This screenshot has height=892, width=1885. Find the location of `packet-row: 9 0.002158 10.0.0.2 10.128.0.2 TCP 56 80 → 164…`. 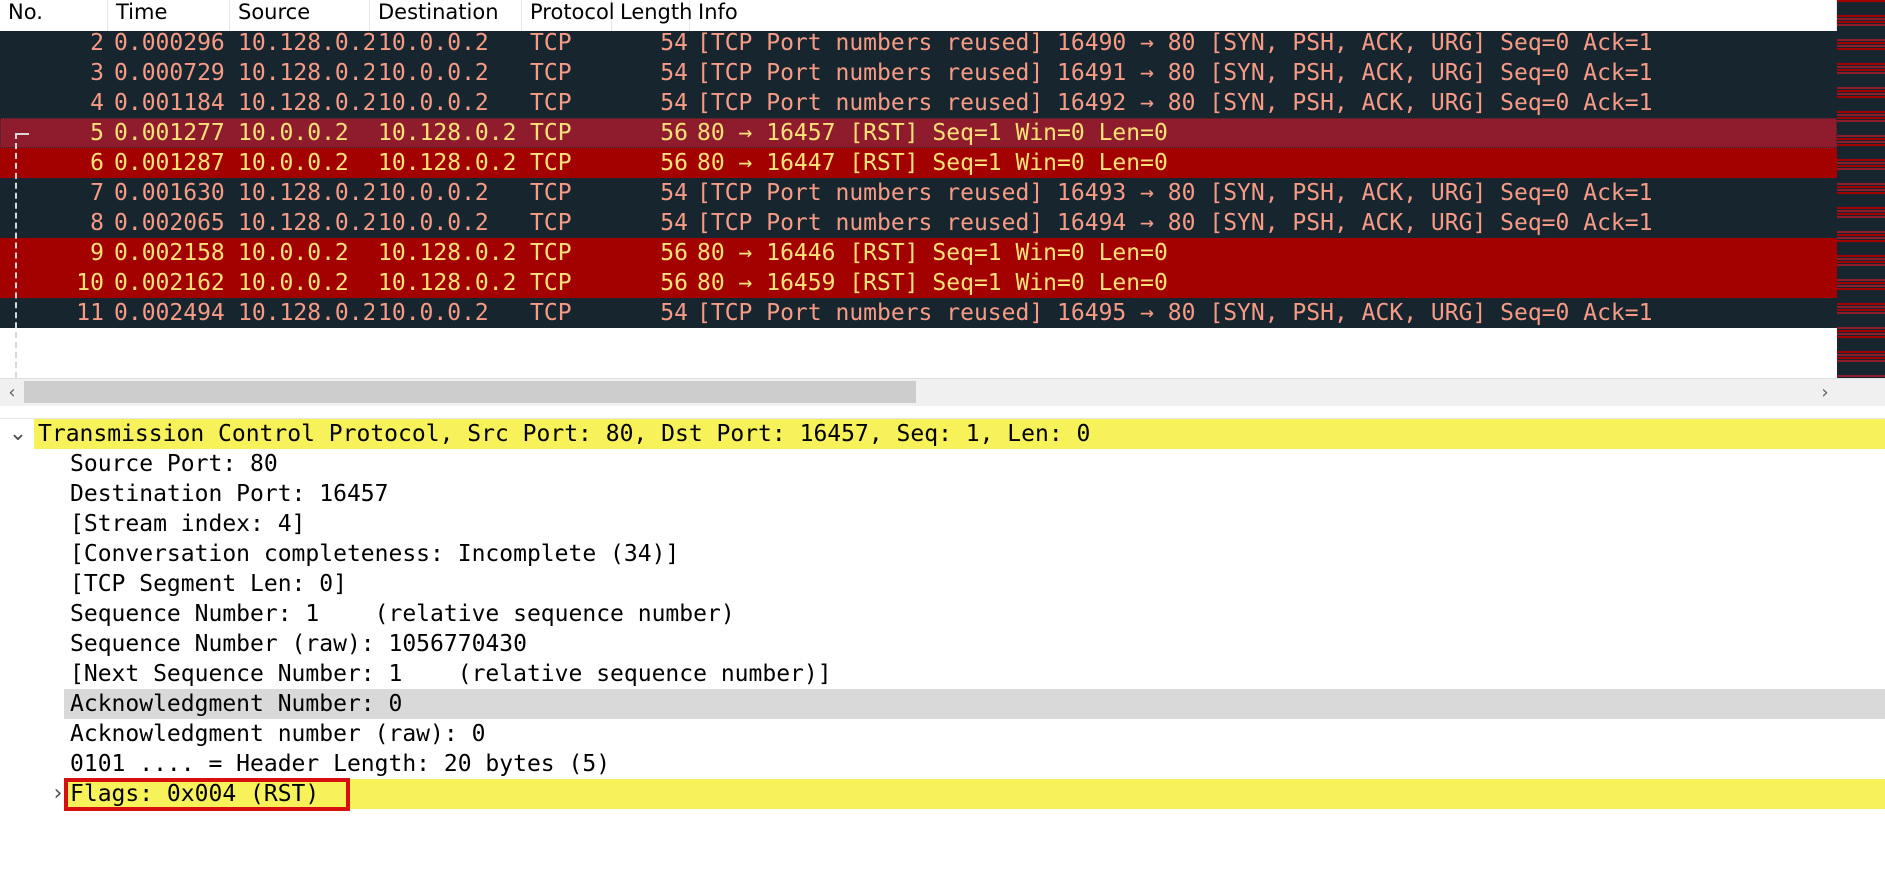

packet-row: 9 0.002158 10.0.0.2 10.128.0.2 TCP 56 80 → 164… is located at coordinates (918, 253).